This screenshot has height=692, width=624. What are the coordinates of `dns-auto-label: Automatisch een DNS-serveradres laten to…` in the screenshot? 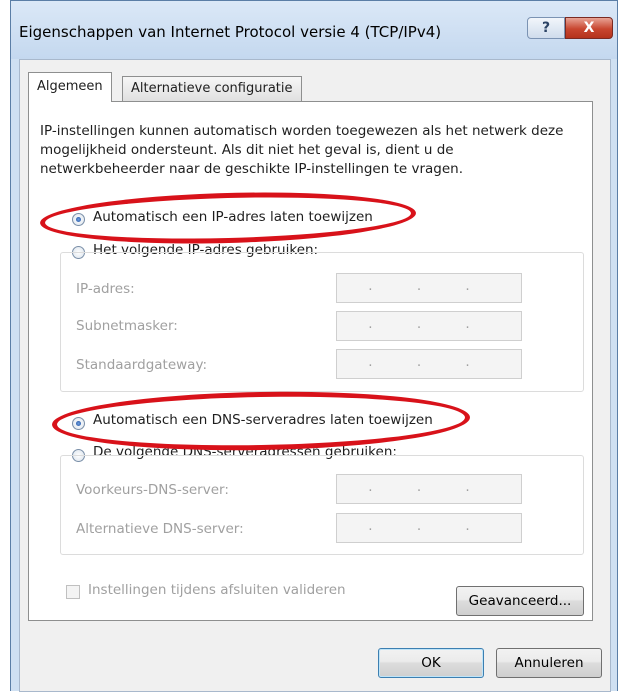 It's located at (263, 420).